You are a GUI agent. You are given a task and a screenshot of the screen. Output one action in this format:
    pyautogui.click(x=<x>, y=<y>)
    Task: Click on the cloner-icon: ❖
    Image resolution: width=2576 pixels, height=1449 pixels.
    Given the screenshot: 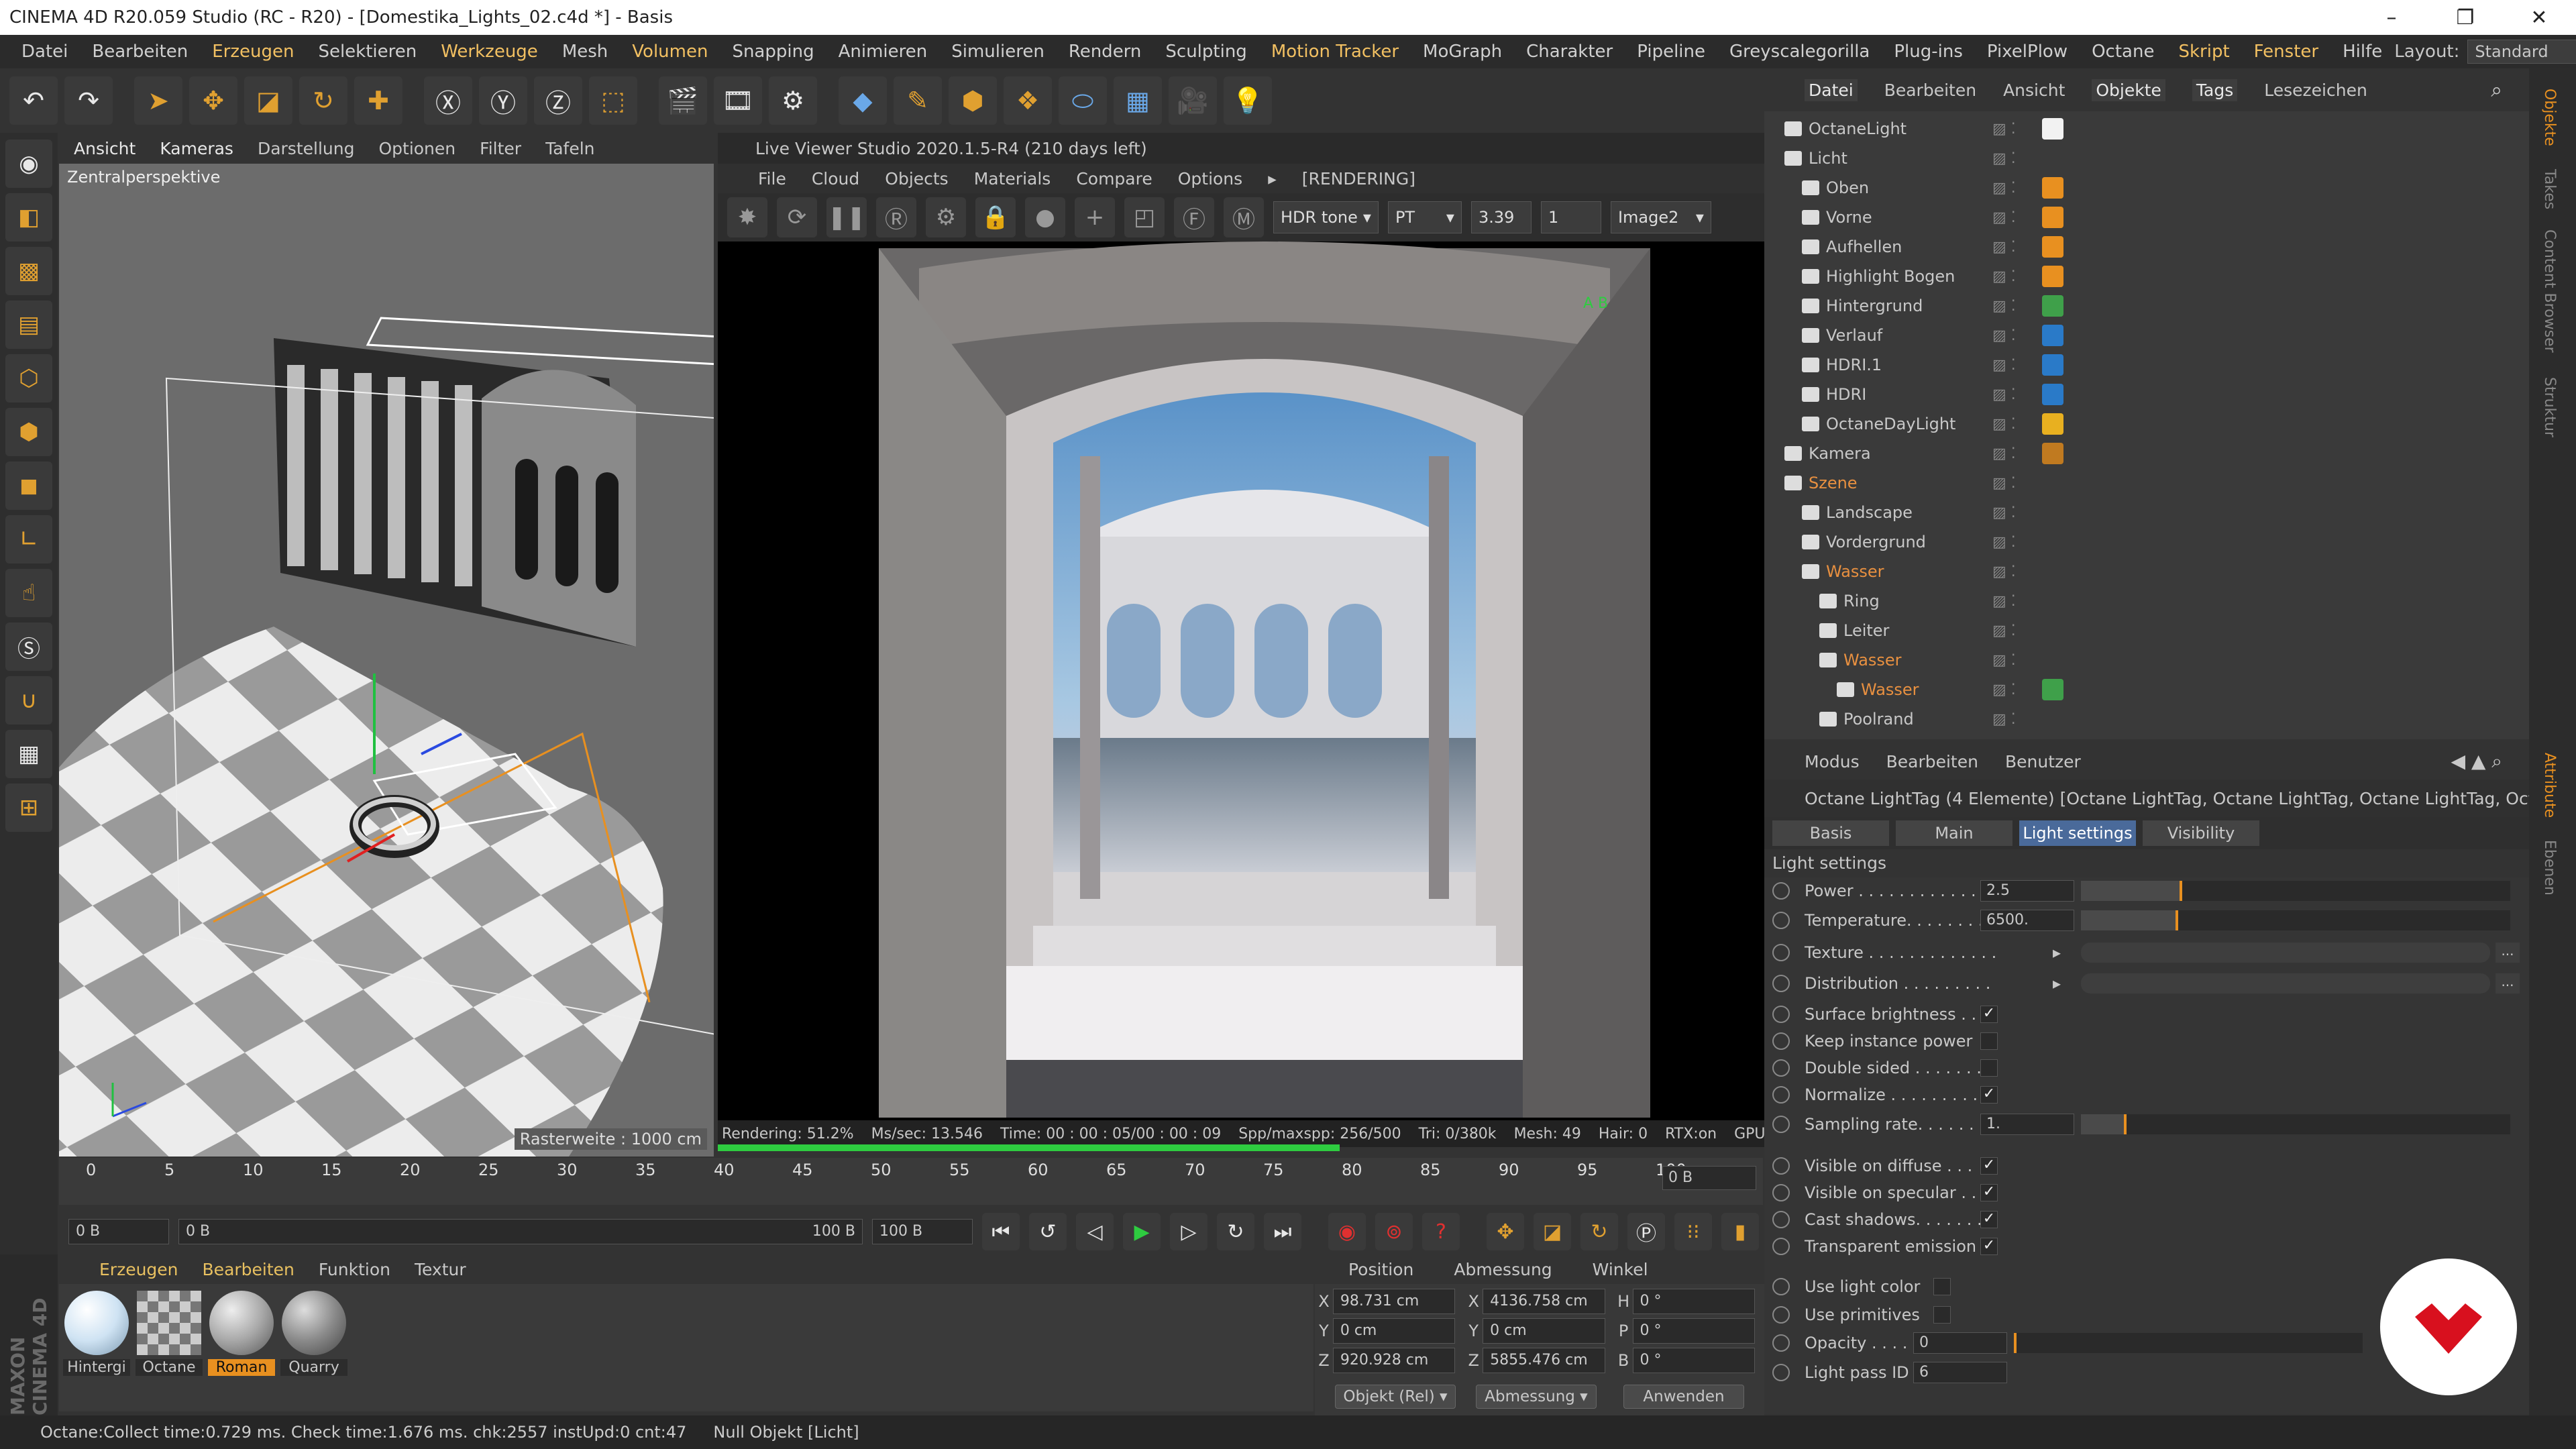 What is the action you would take?
    pyautogui.click(x=1028, y=100)
    